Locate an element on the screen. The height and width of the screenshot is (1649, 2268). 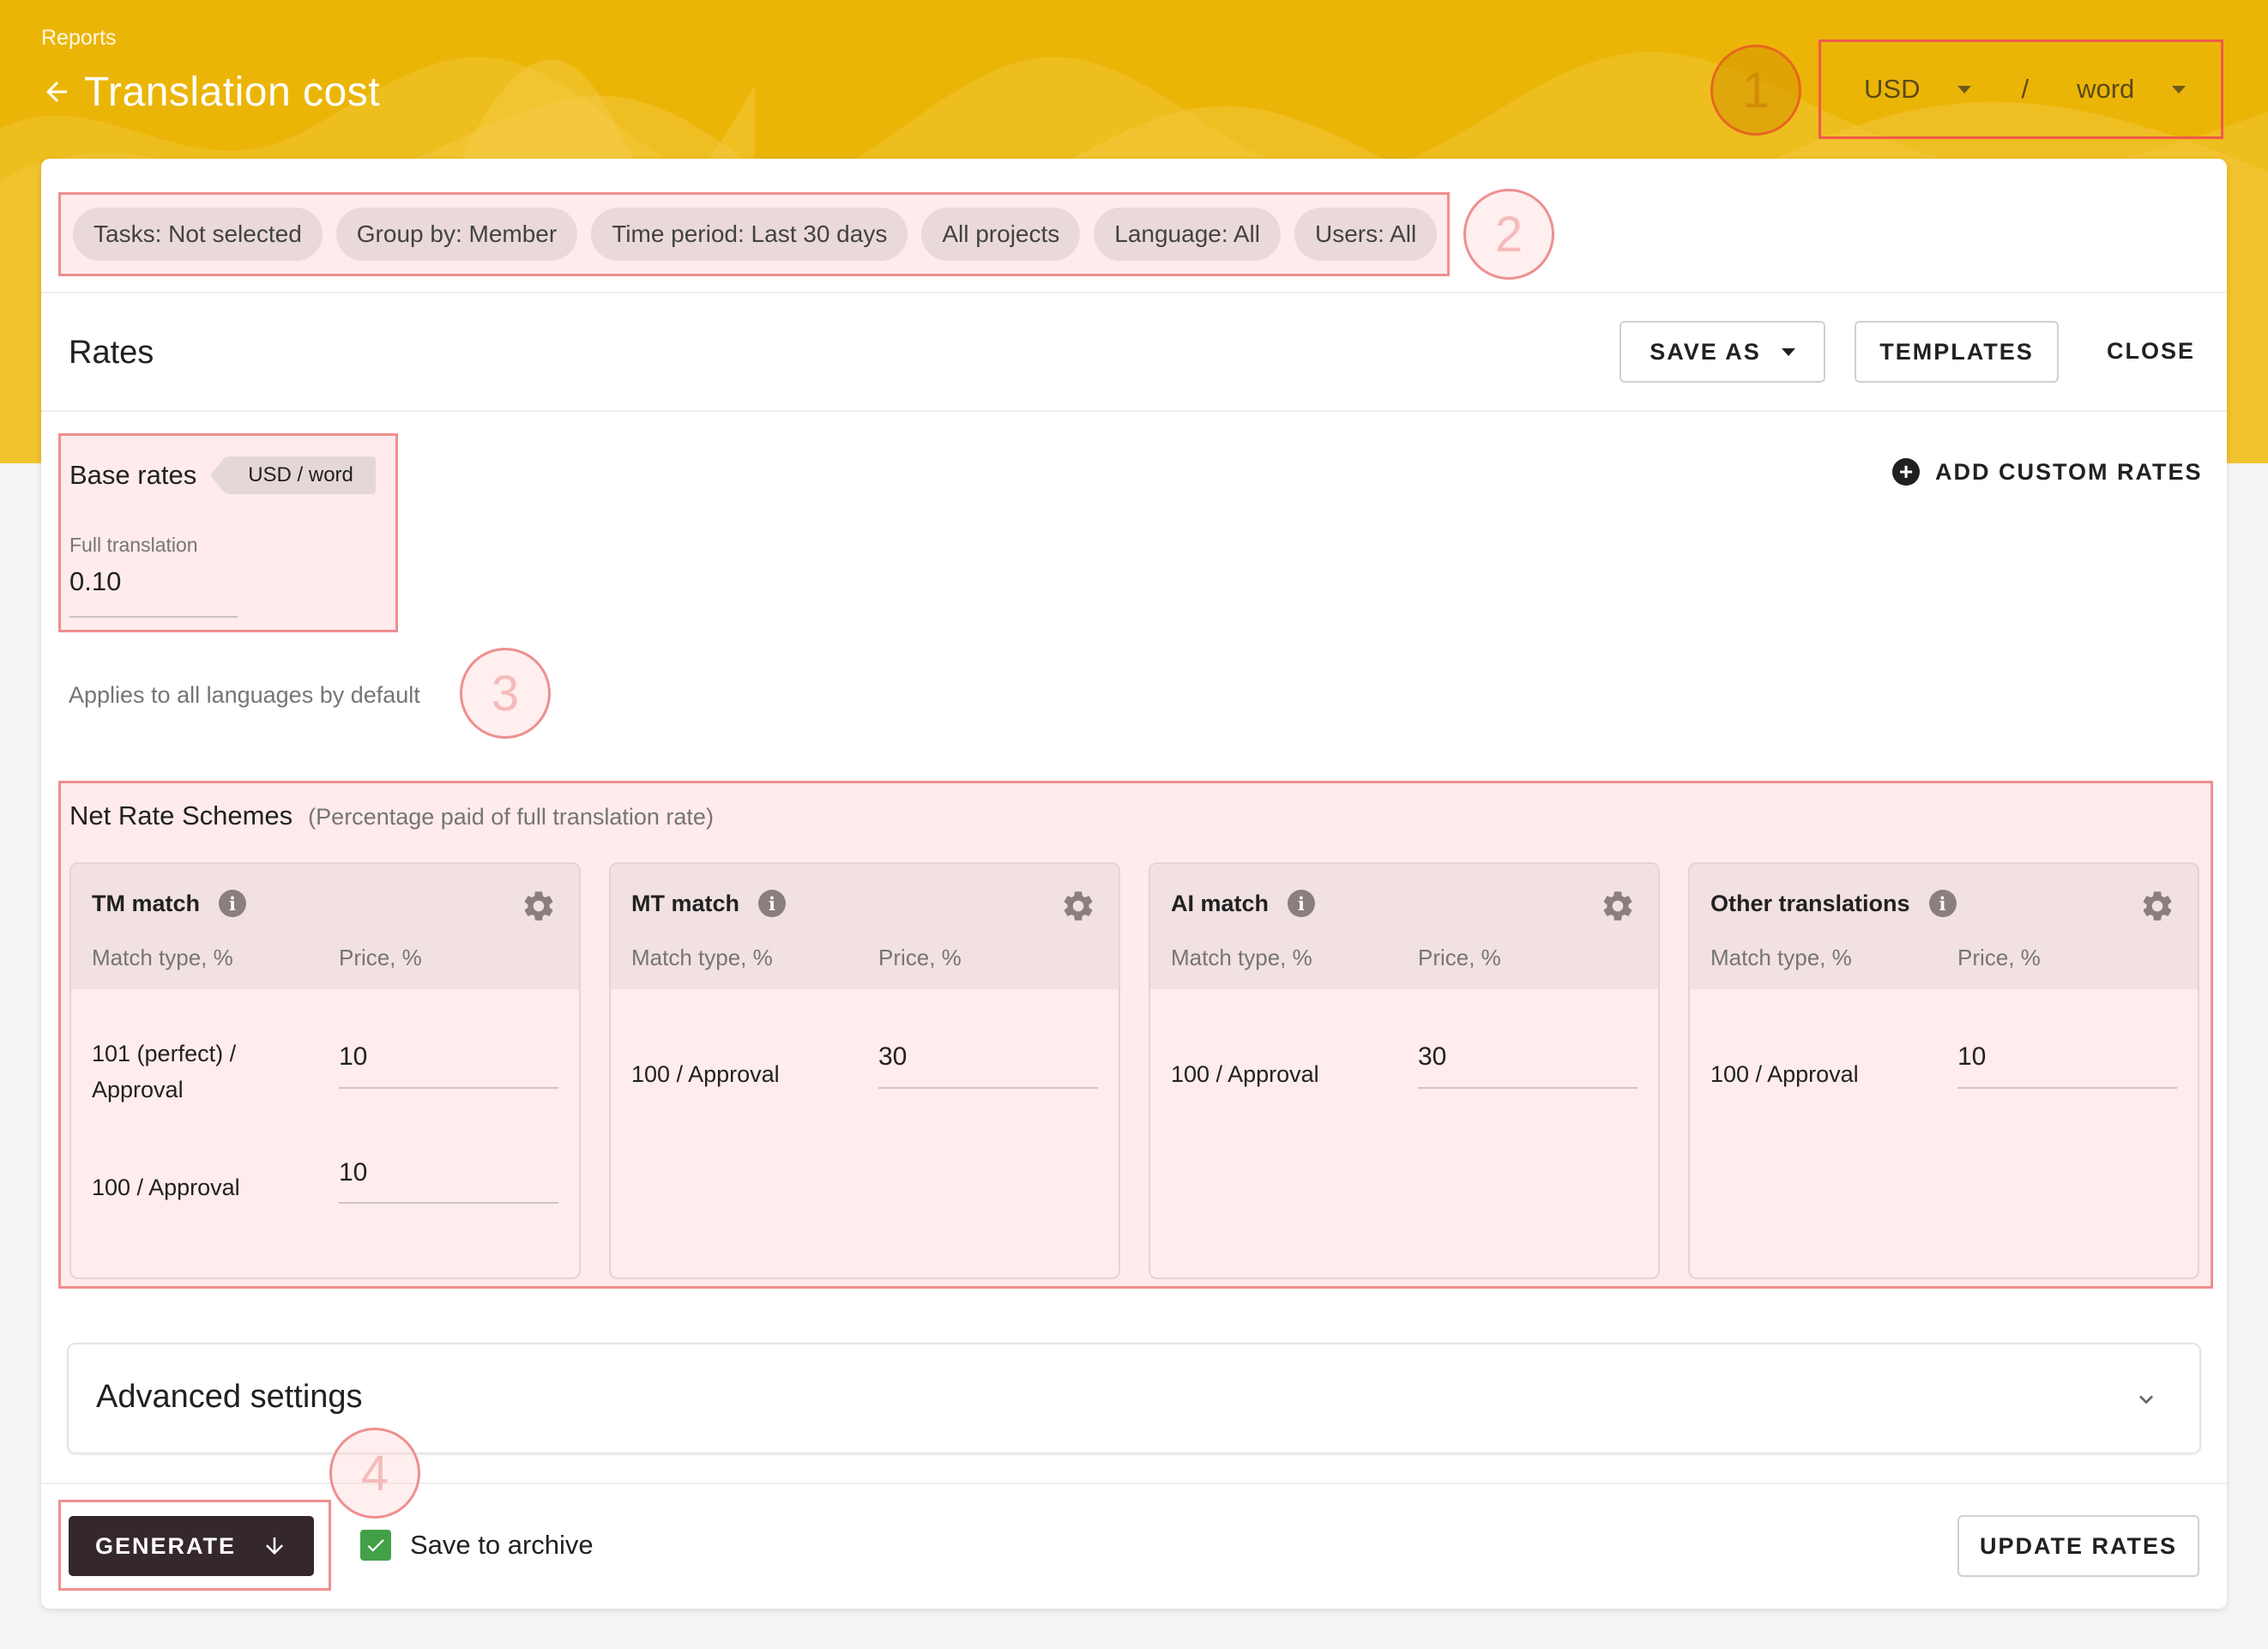
save-as-button: SAVE AS is located at coordinates (1723, 352).